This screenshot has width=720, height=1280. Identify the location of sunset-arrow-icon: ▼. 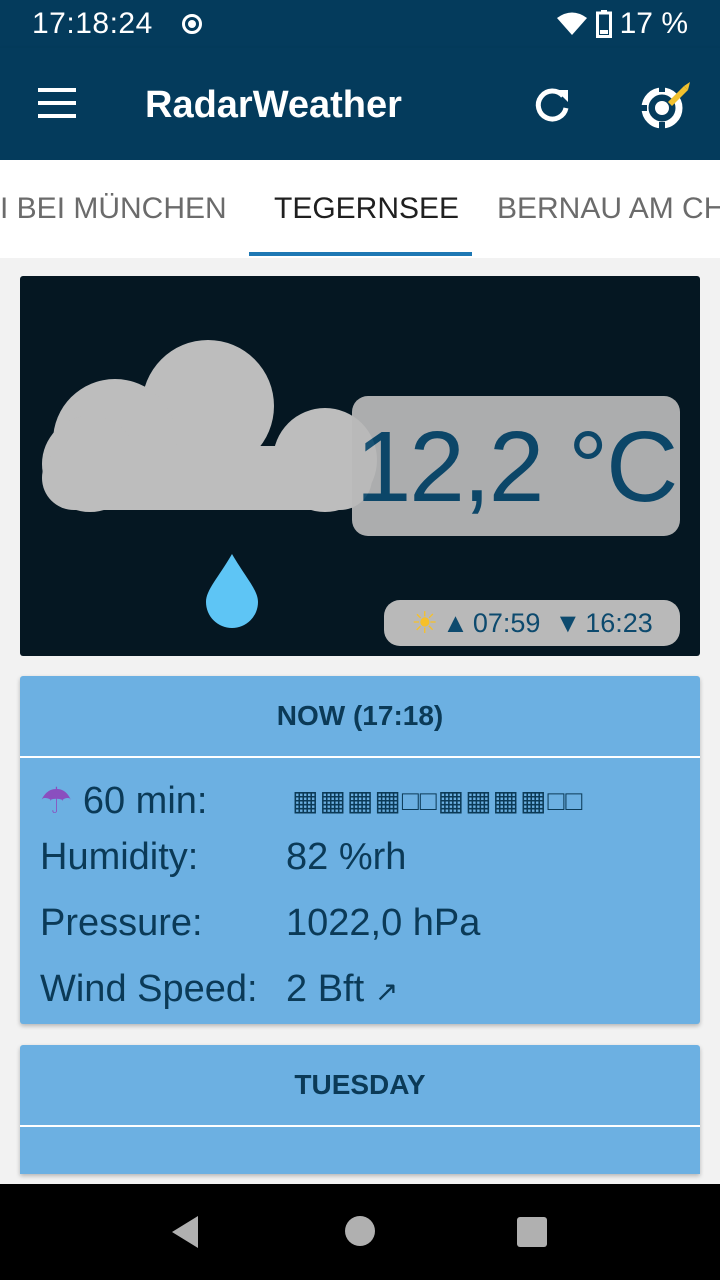
(568, 622).